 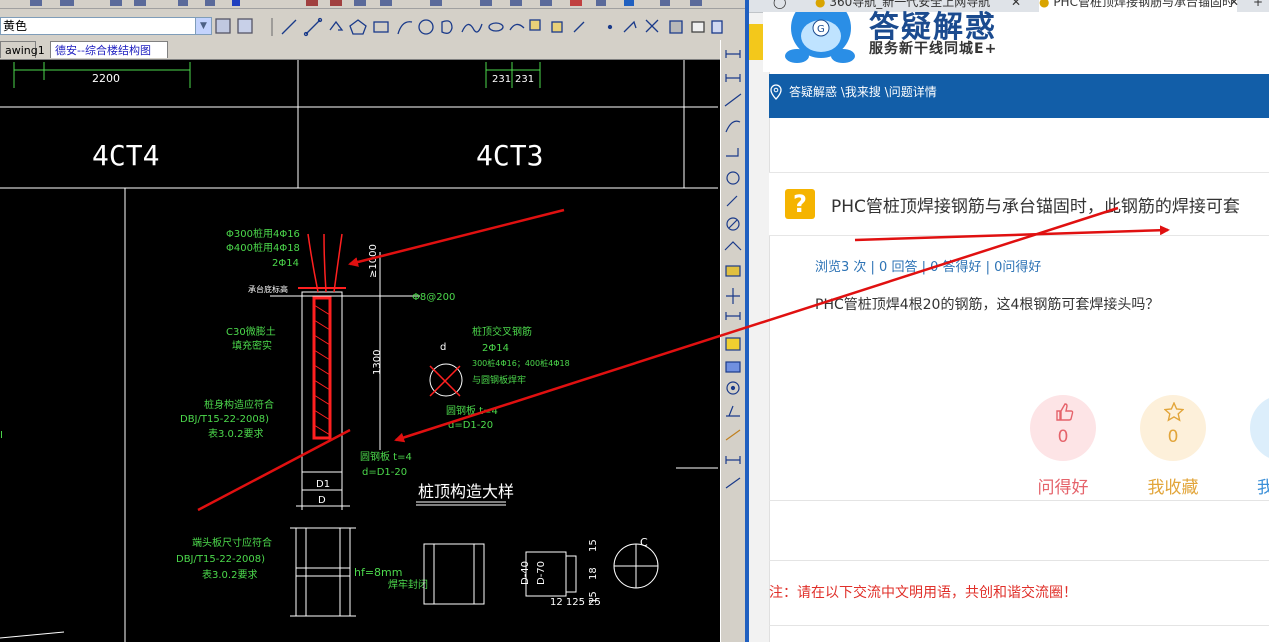 What do you see at coordinates (263, 233) in the screenshot?
I see `note-phi300: Φ300桩用4Φ16` at bounding box center [263, 233].